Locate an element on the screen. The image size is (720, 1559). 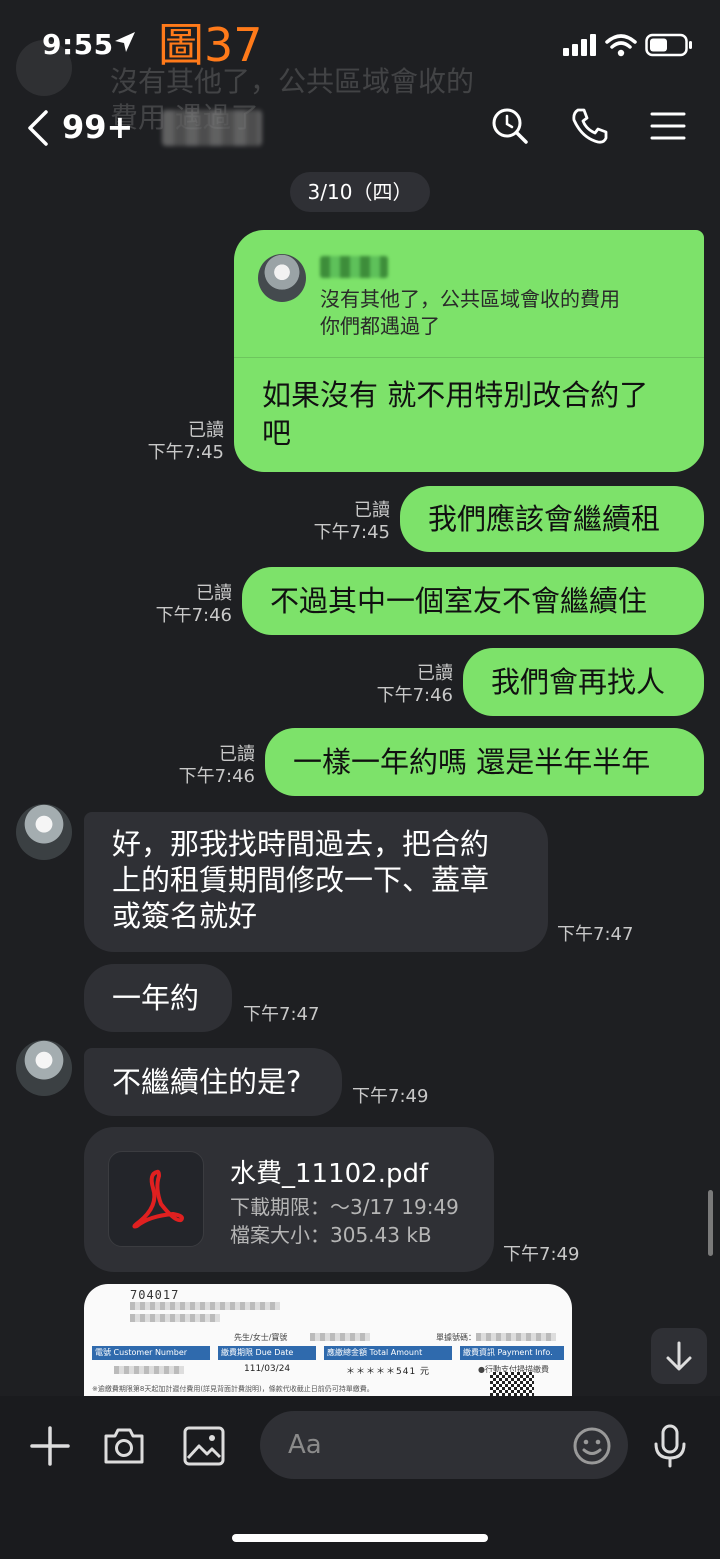
blurred-name is located at coordinates (340, 1337).